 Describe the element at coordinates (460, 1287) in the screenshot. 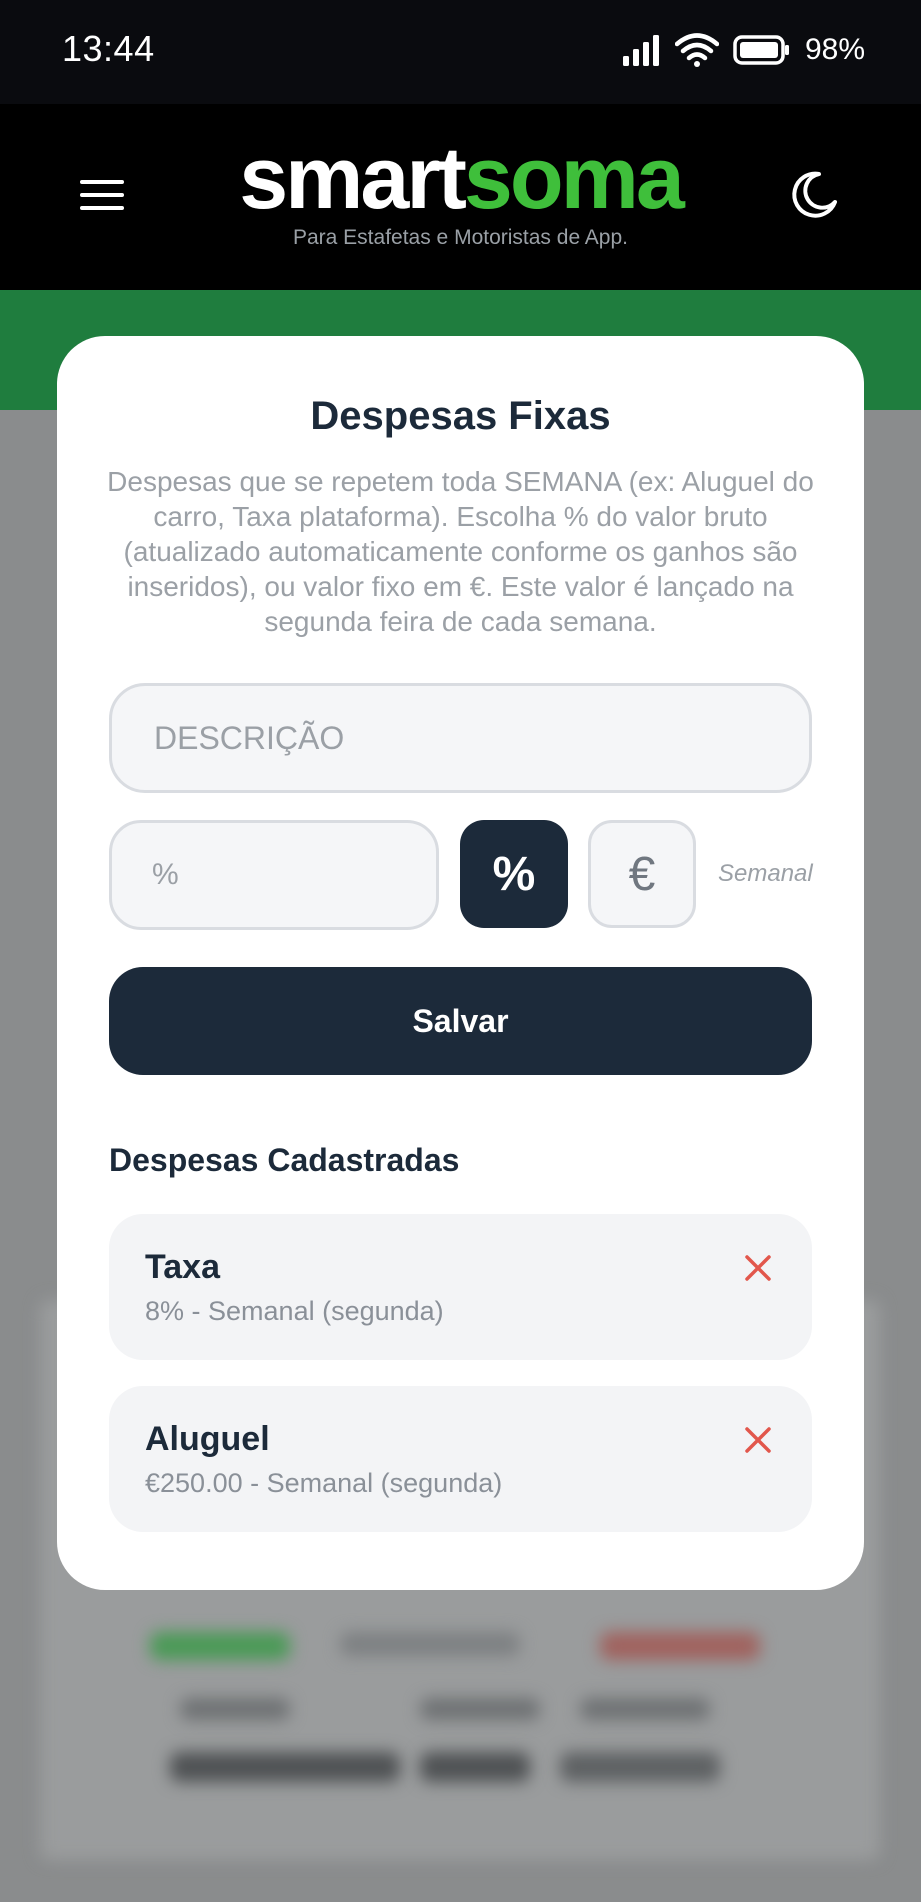

I see `expense-item: Taxa 8% - Semanal (segunda)` at that location.